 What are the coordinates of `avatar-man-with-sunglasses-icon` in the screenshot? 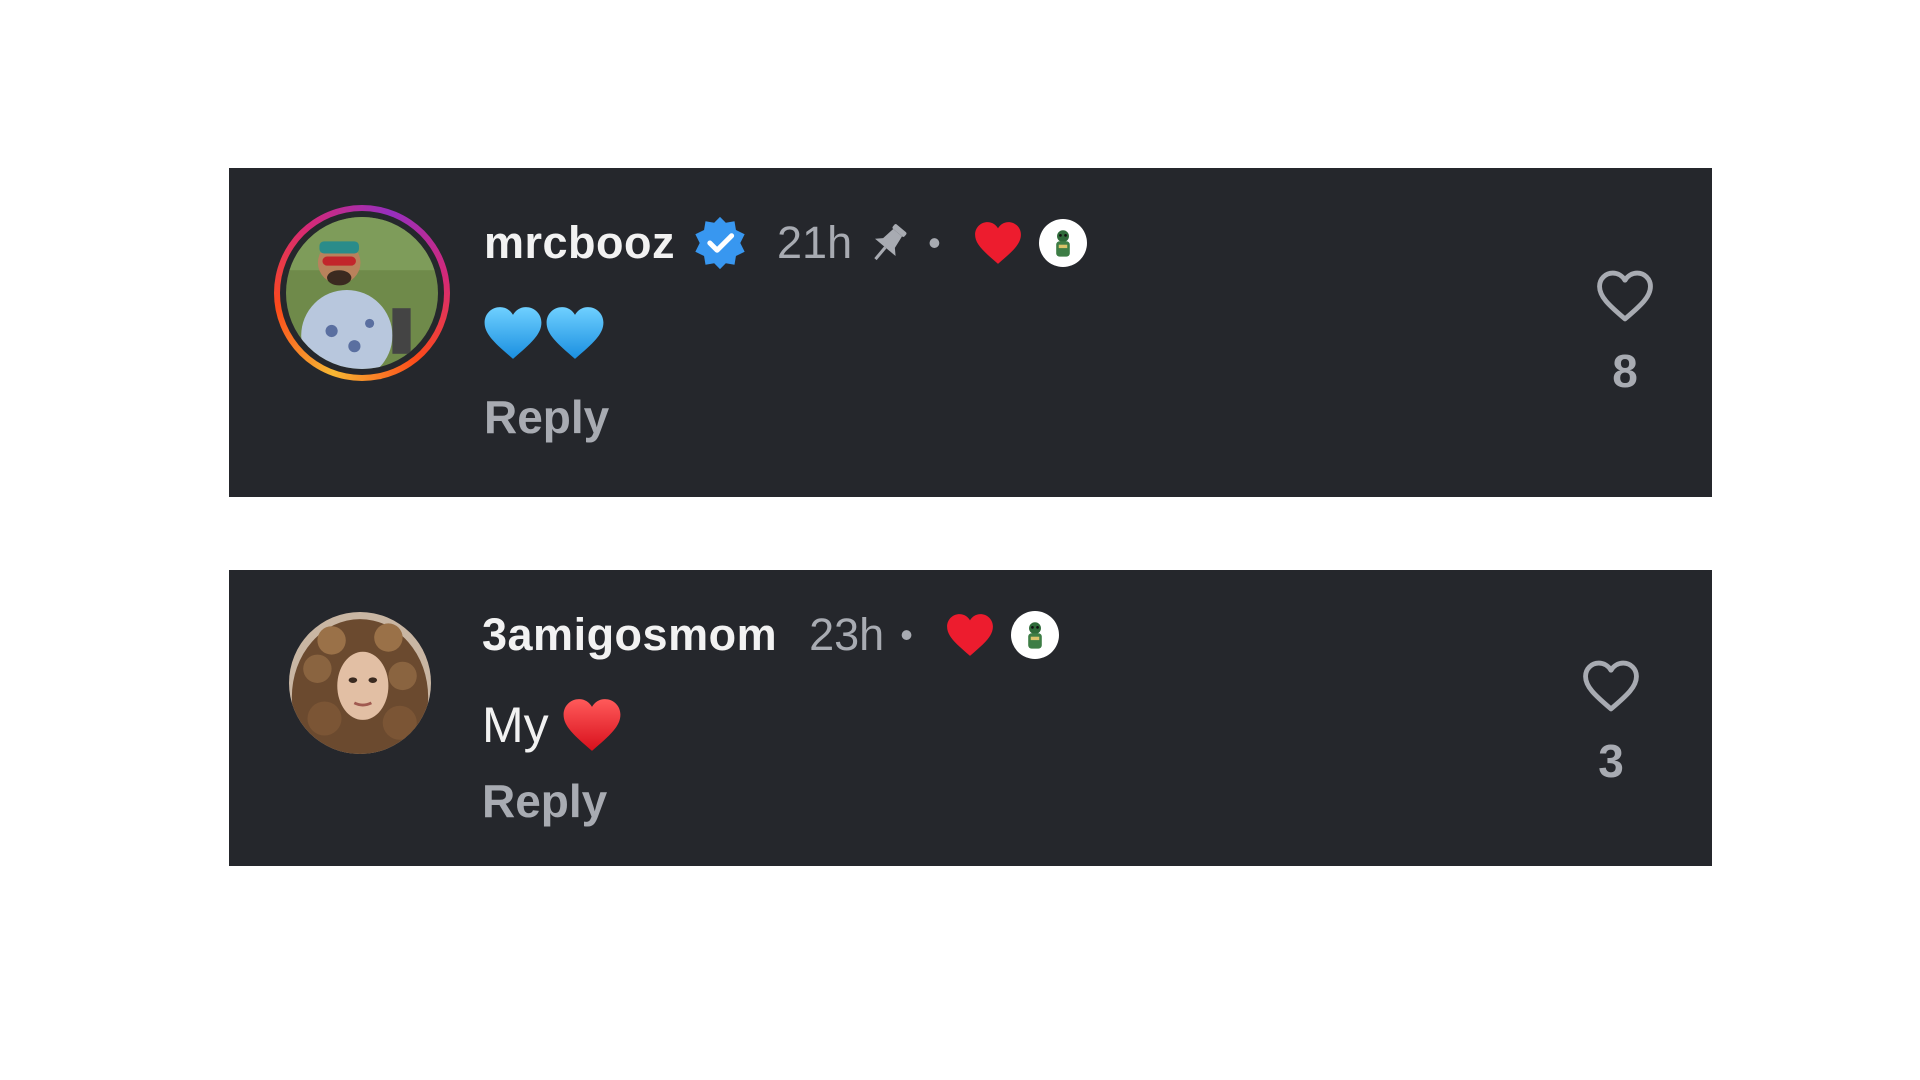 It's located at (362, 293).